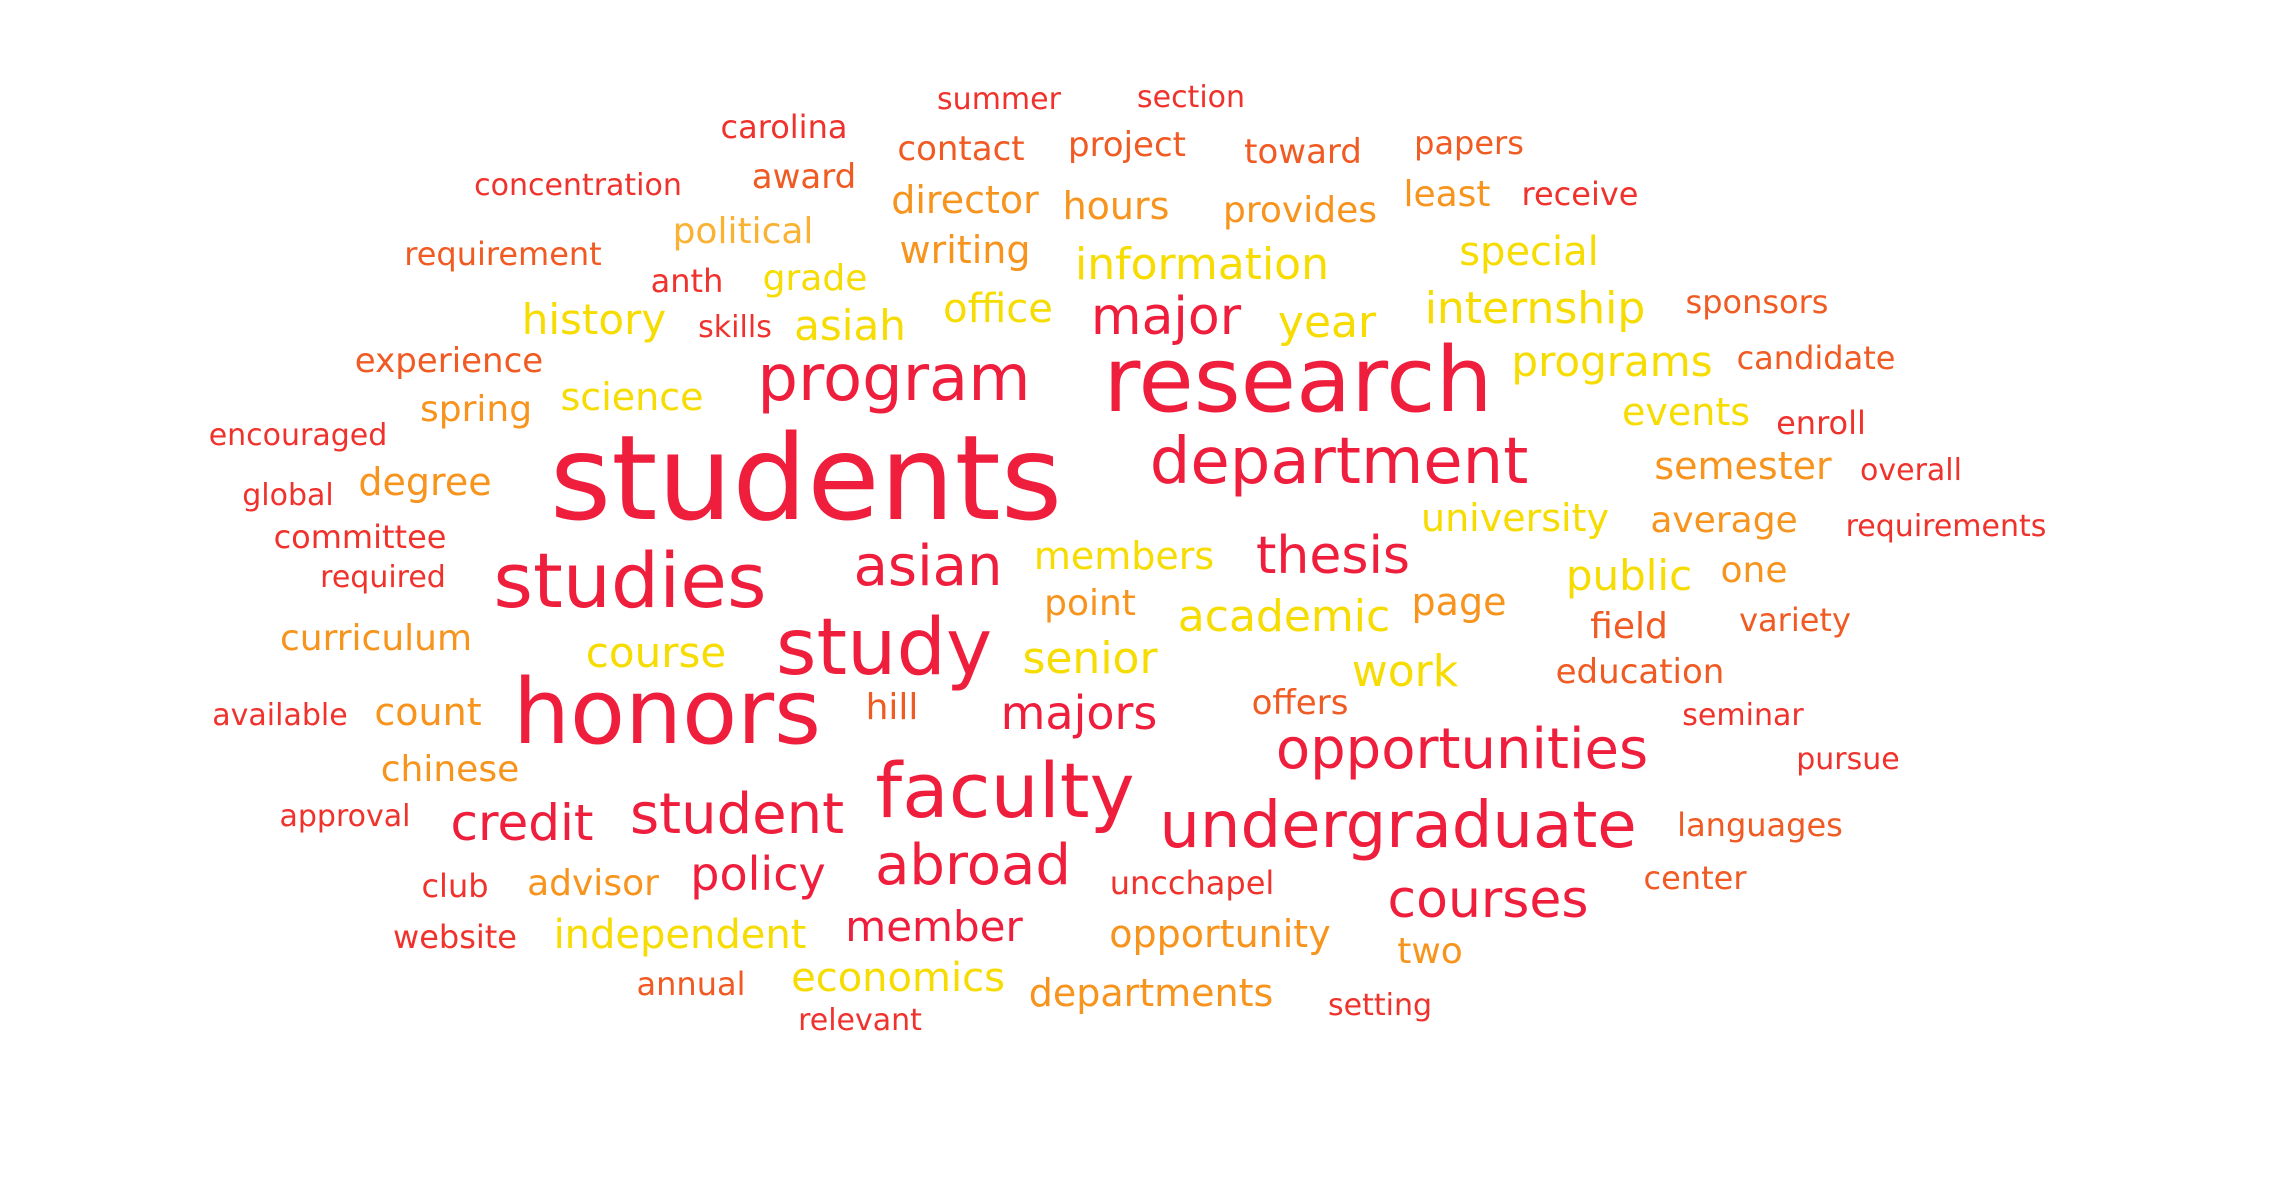 The height and width of the screenshot is (1200, 2276). I want to click on word-committee: committee, so click(360, 537).